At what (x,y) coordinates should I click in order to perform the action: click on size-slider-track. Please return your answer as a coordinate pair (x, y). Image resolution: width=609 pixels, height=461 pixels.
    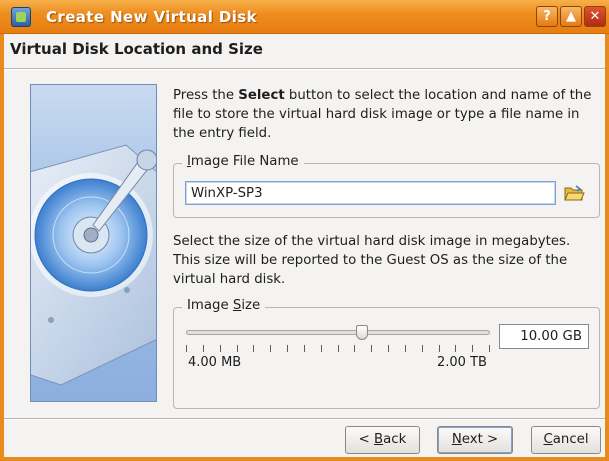
    Looking at the image, I should click on (338, 332).